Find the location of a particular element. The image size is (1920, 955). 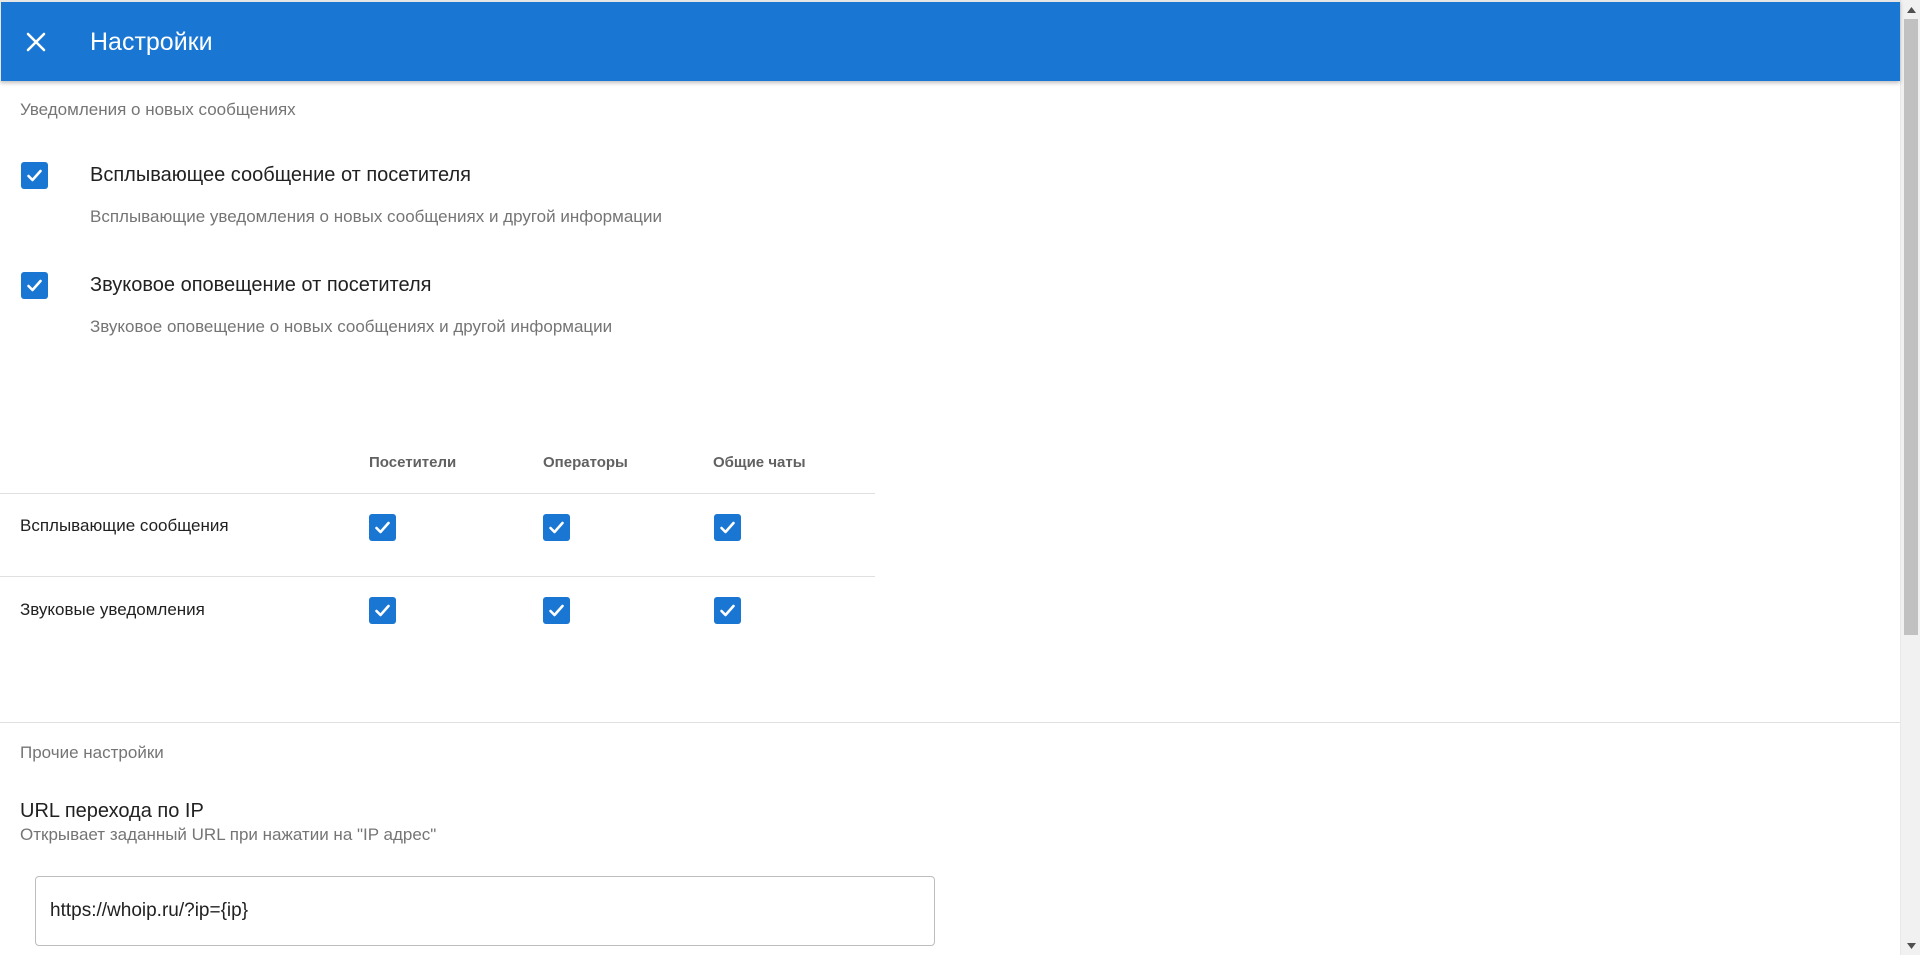

close-icon is located at coordinates (36, 42).